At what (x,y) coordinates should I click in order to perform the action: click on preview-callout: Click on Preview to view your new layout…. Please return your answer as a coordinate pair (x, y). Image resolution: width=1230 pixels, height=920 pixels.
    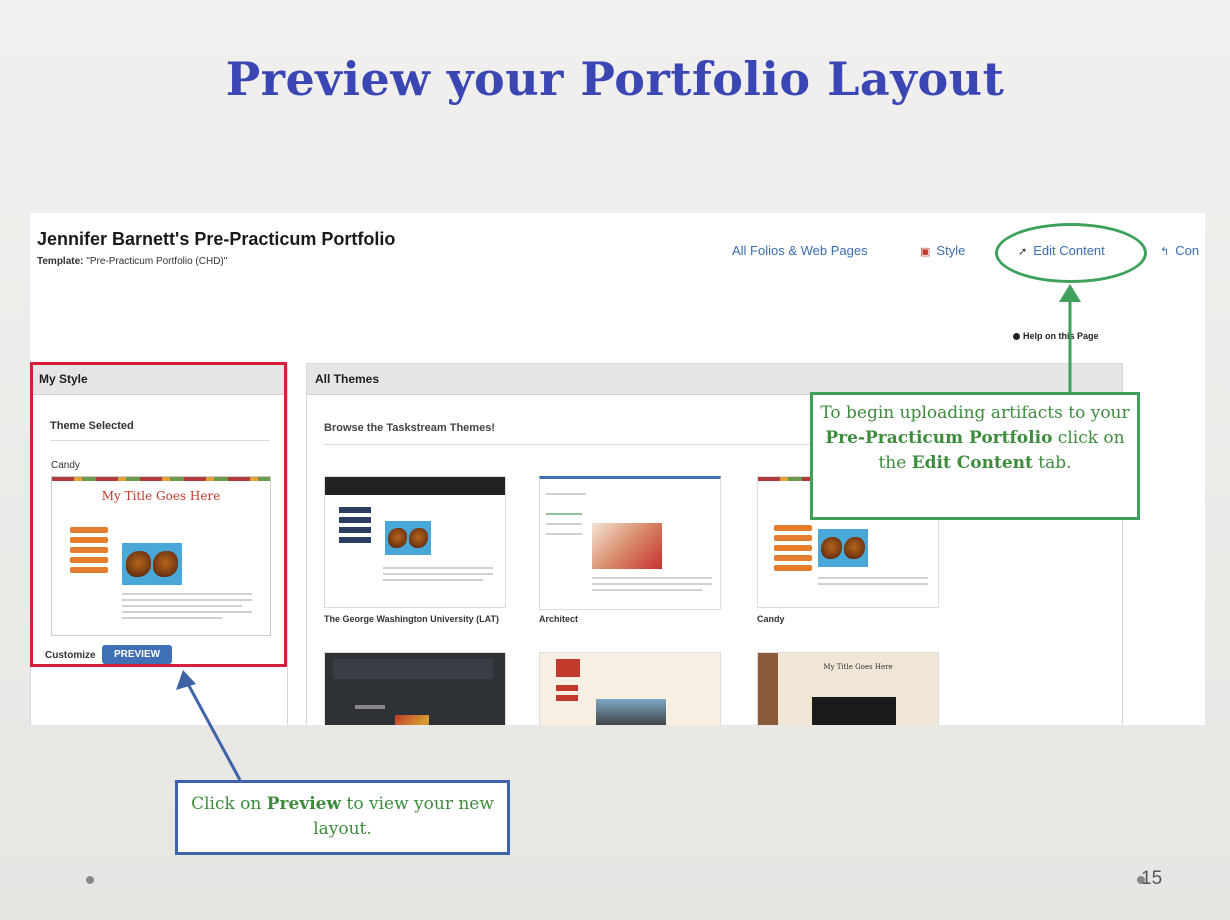
    Looking at the image, I should click on (342, 817).